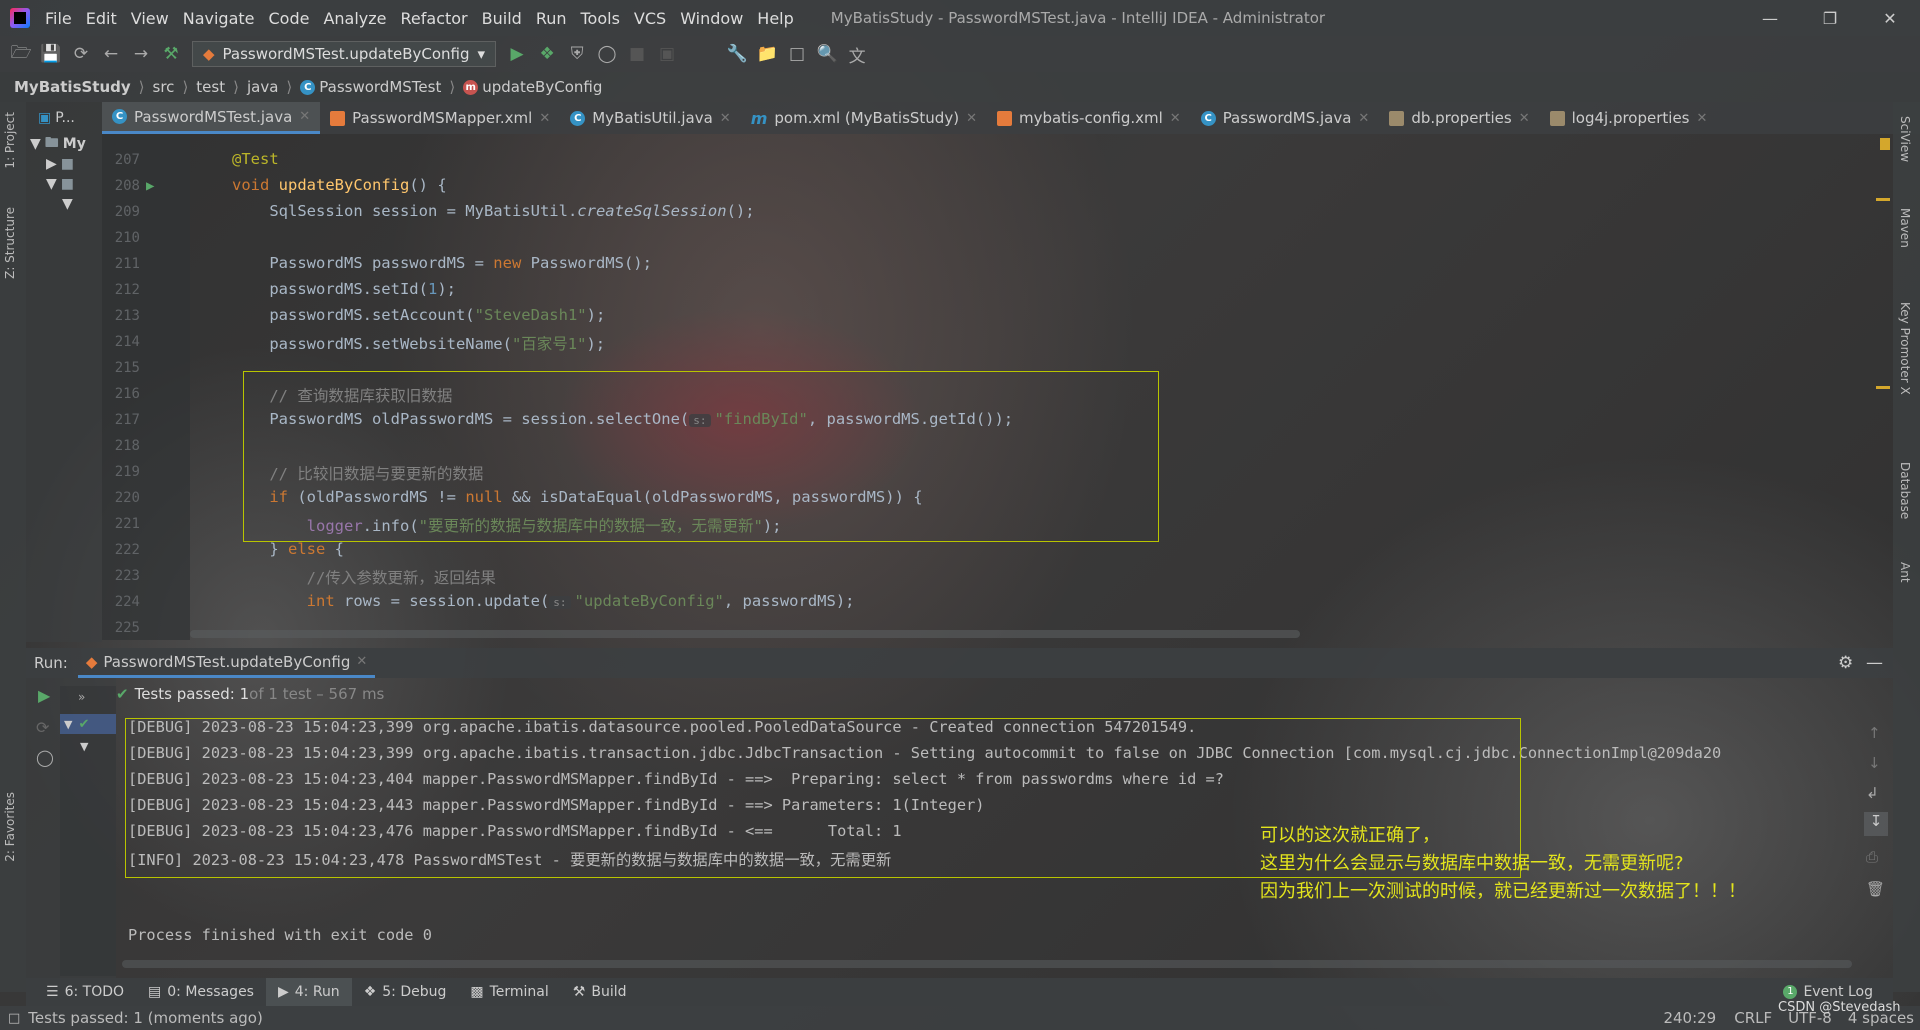 This screenshot has height=1030, width=1920. Describe the element at coordinates (344, 54) in the screenshot. I see `run-configuration-select: ◆ PasswordMSTest.updateByConfig ▾` at that location.